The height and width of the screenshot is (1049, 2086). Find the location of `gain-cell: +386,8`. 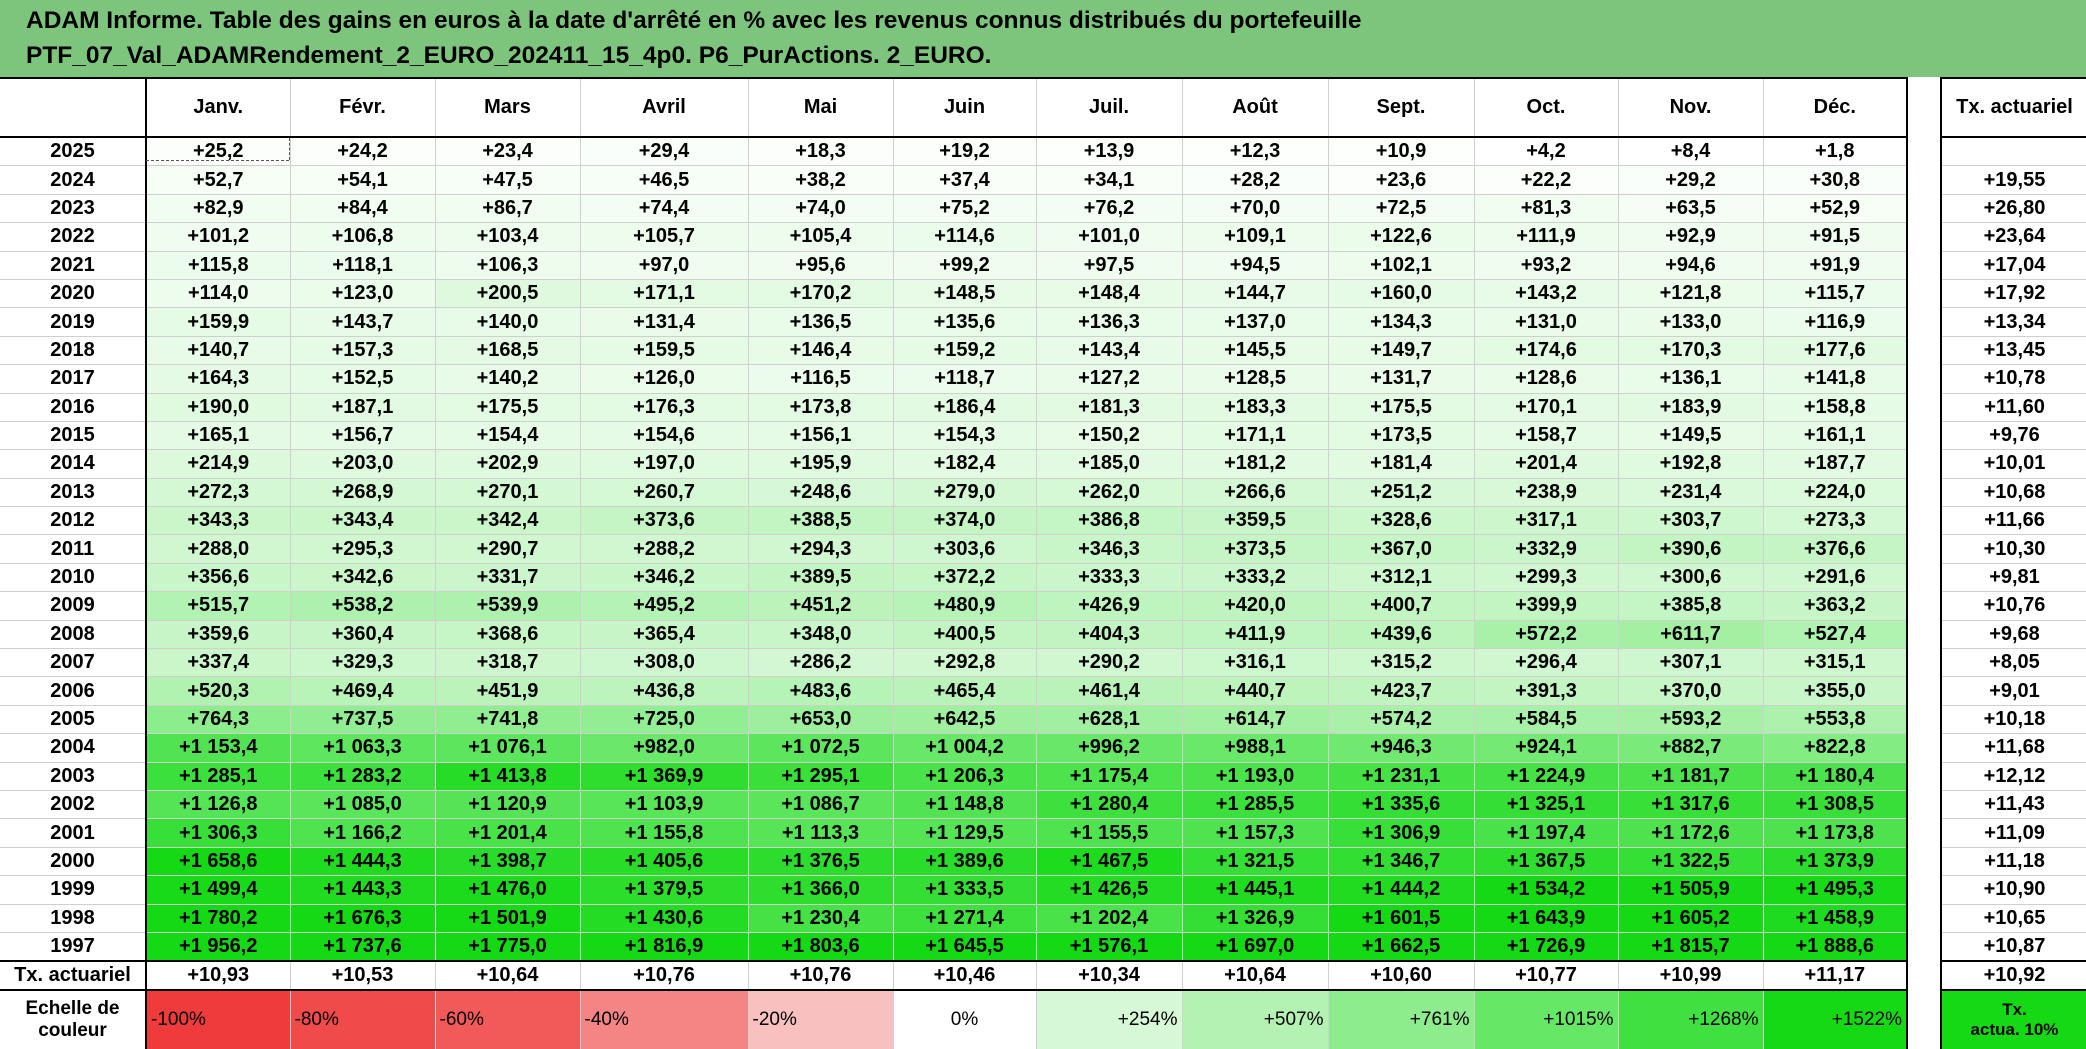

gain-cell: +386,8 is located at coordinates (1109, 521).